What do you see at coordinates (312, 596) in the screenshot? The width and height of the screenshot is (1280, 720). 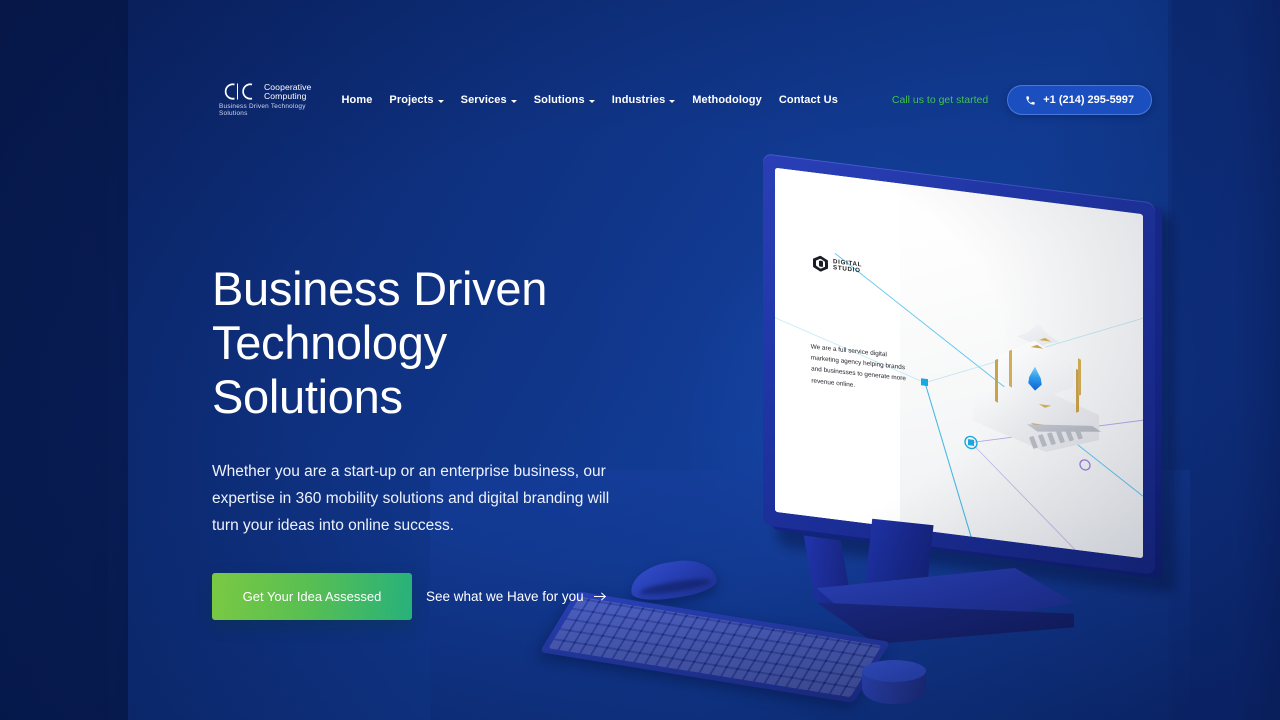 I see `get-idea-assessed-button: Get Your Idea Assessed` at bounding box center [312, 596].